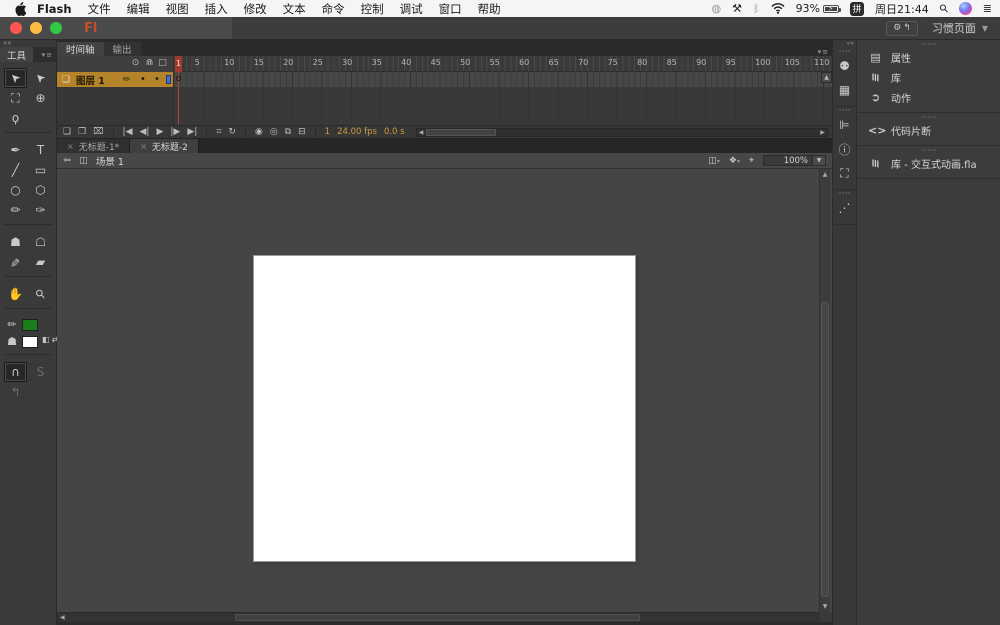 This screenshot has height=625, width=1000. What do you see at coordinates (30, 341) in the screenshot?
I see `fill-color-swatch` at bounding box center [30, 341].